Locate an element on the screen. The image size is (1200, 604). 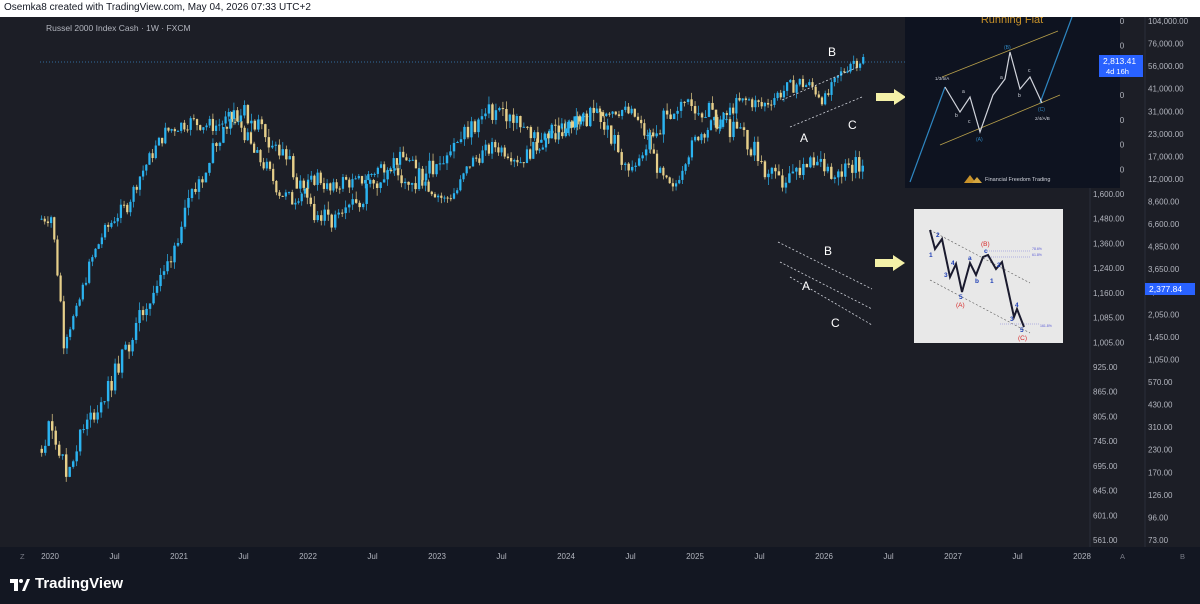
axis-corner-left: Z is located at coordinates (22, 556).